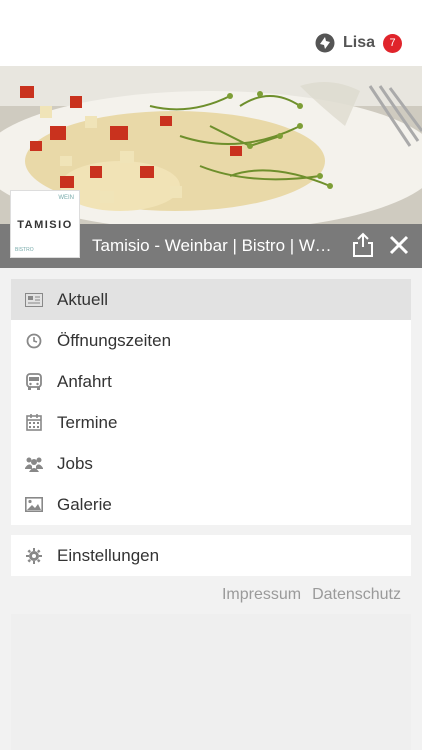 This screenshot has height=750, width=422. Describe the element at coordinates (83, 299) in the screenshot. I see `menu-item-label: Aktuell` at that location.